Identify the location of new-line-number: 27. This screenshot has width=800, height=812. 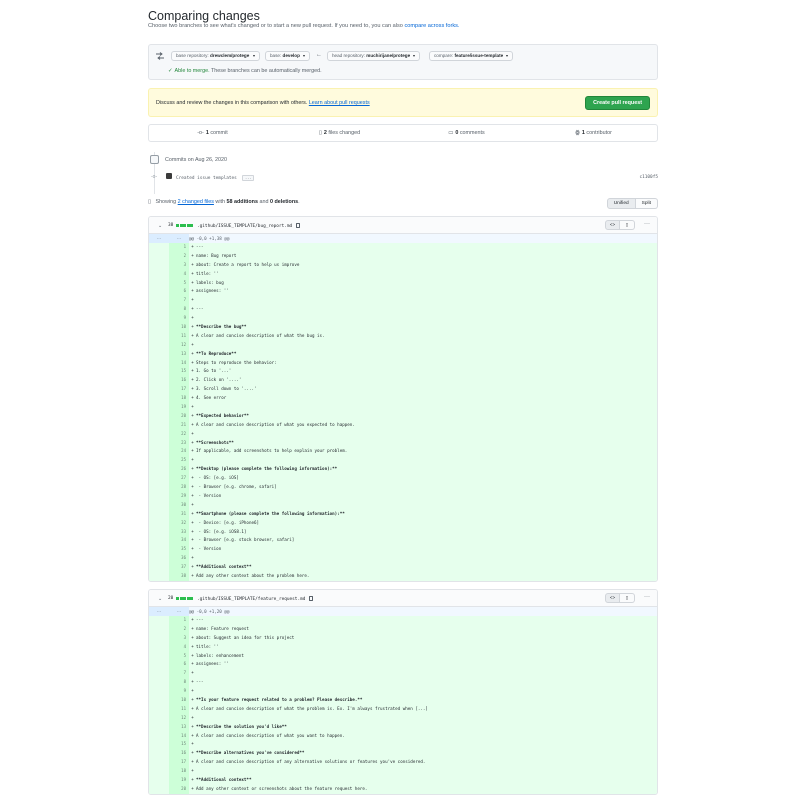
(179, 479).